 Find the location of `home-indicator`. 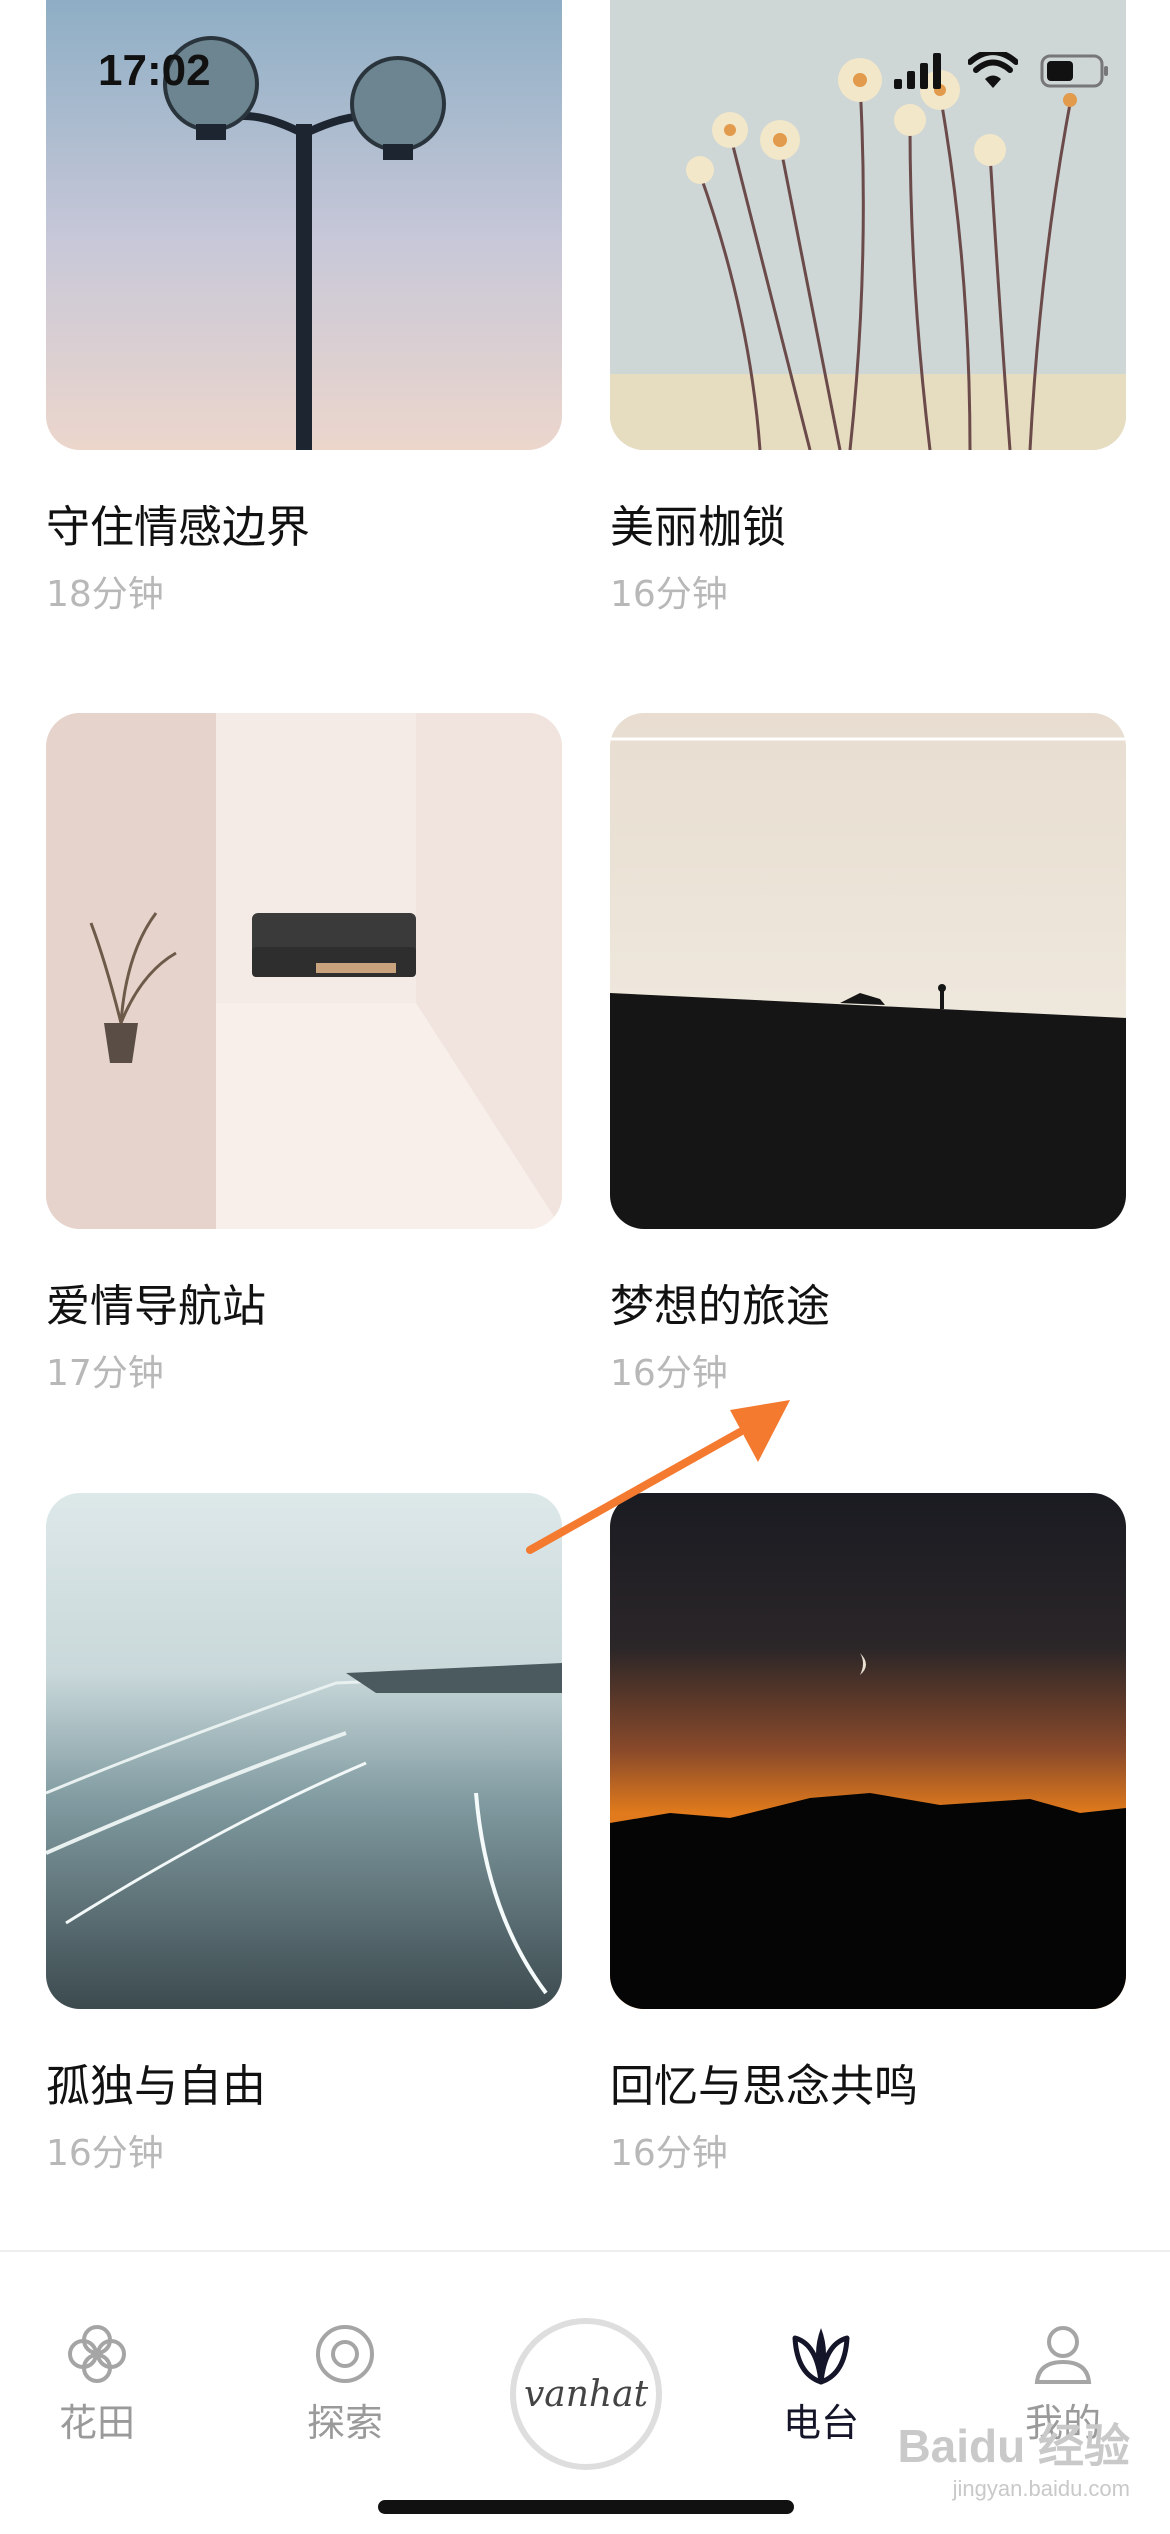

home-indicator is located at coordinates (586, 2507).